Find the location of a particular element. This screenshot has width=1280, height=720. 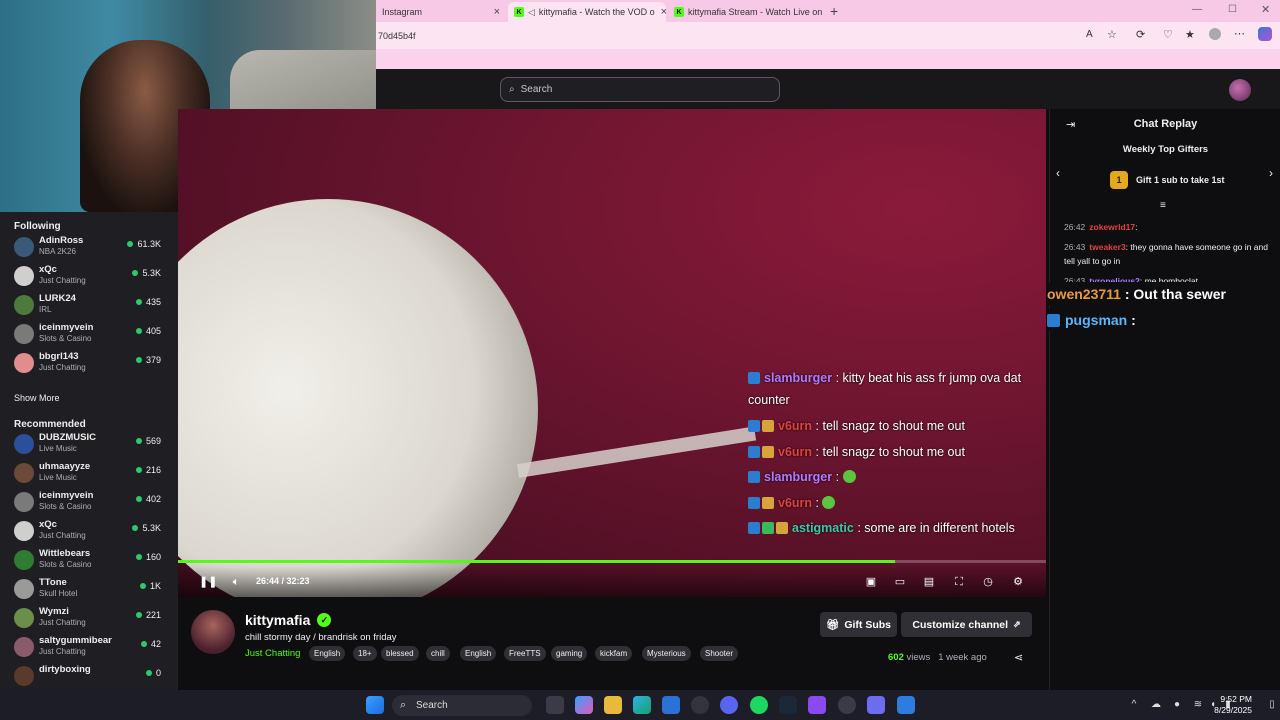

channel-item: Wittlebears Slots & Casino 160 is located at coordinates (89, 560).